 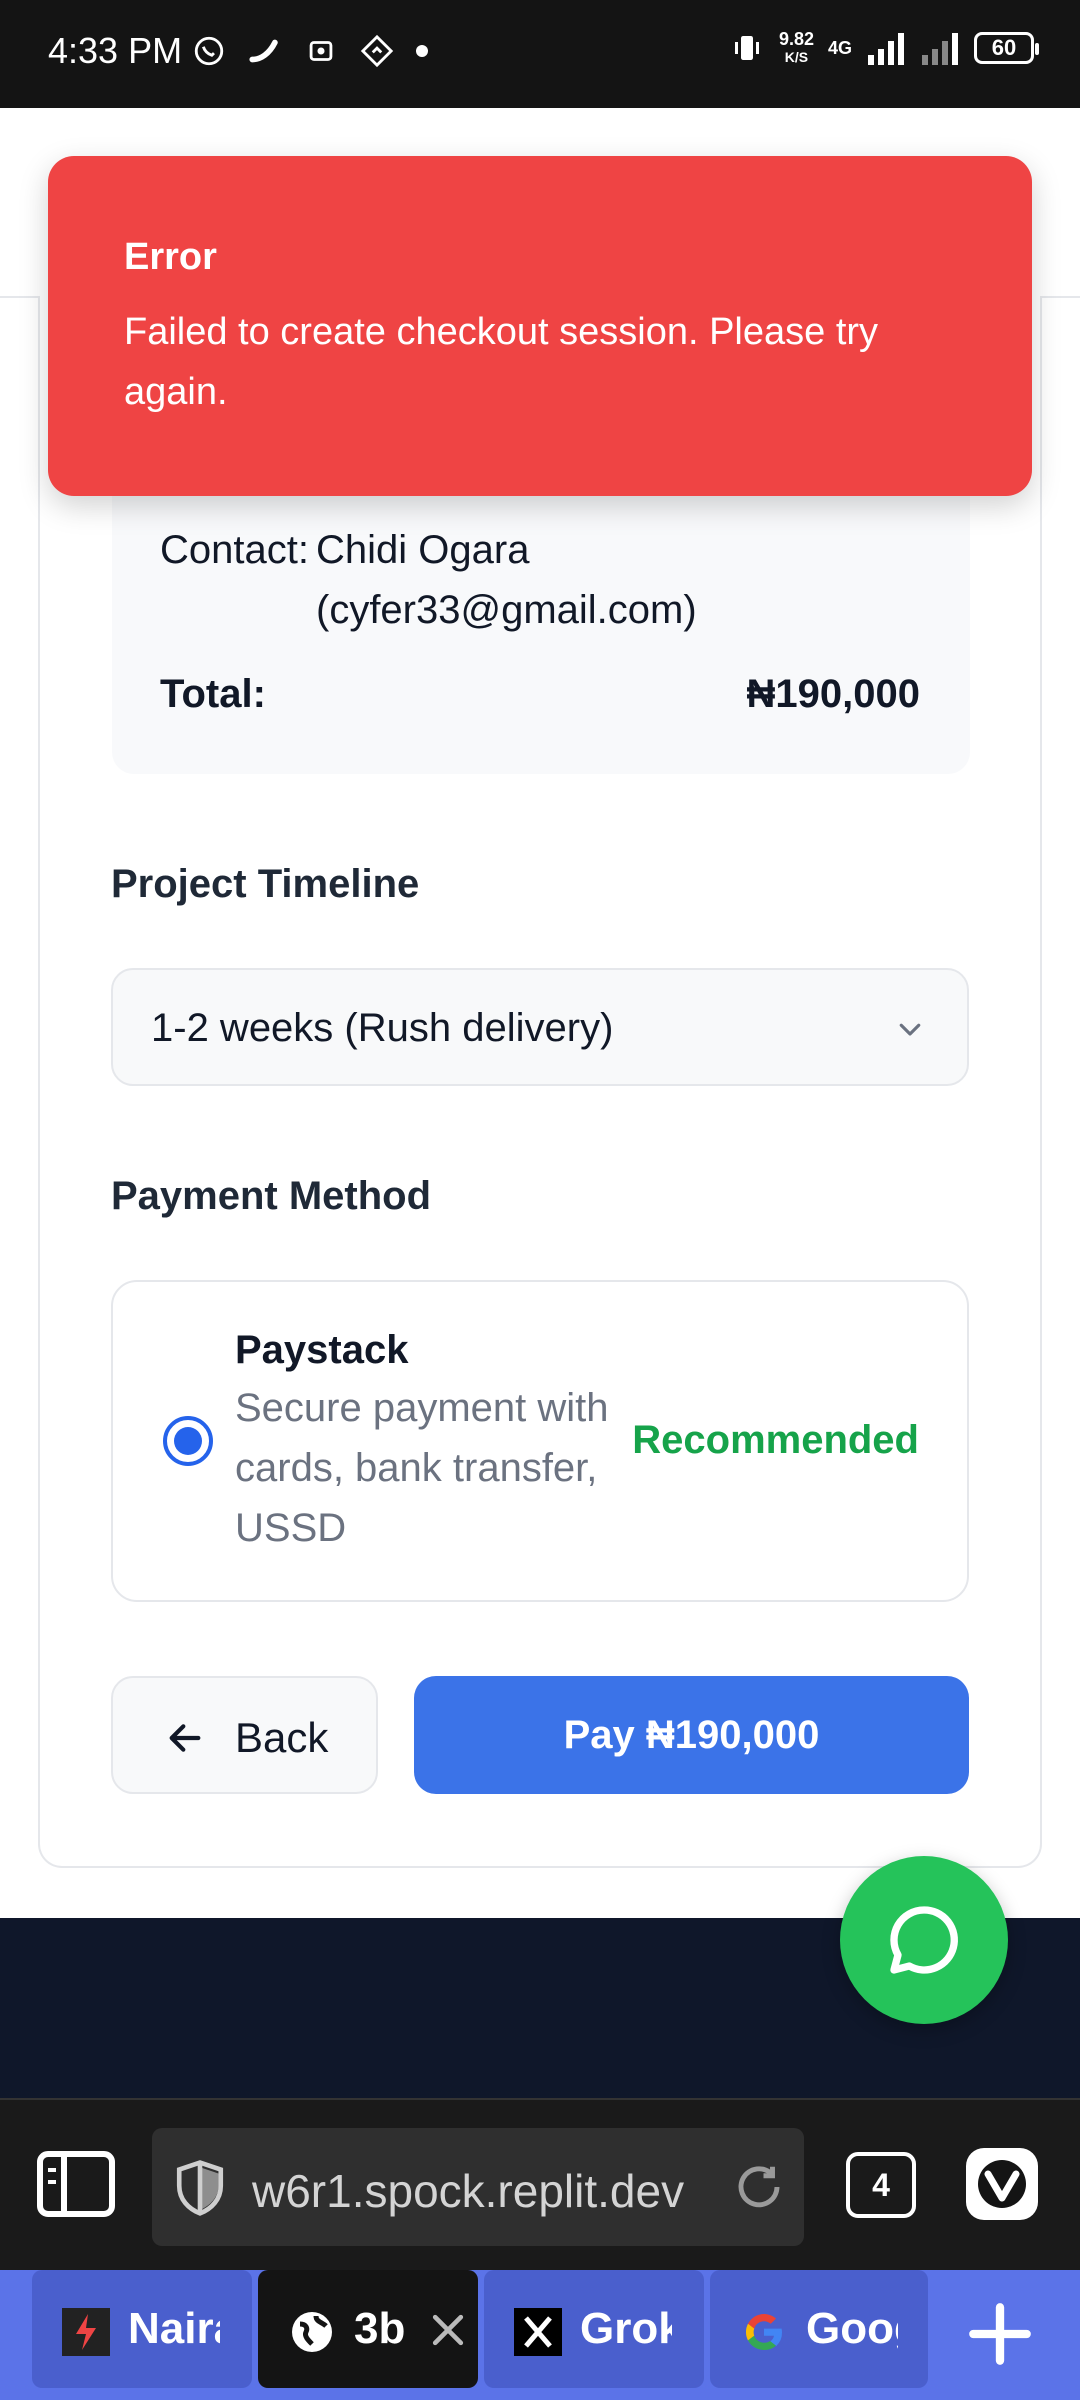 I want to click on browser-toolbar: w6r1.spock.replit.dev 4, so click(x=540, y=2184).